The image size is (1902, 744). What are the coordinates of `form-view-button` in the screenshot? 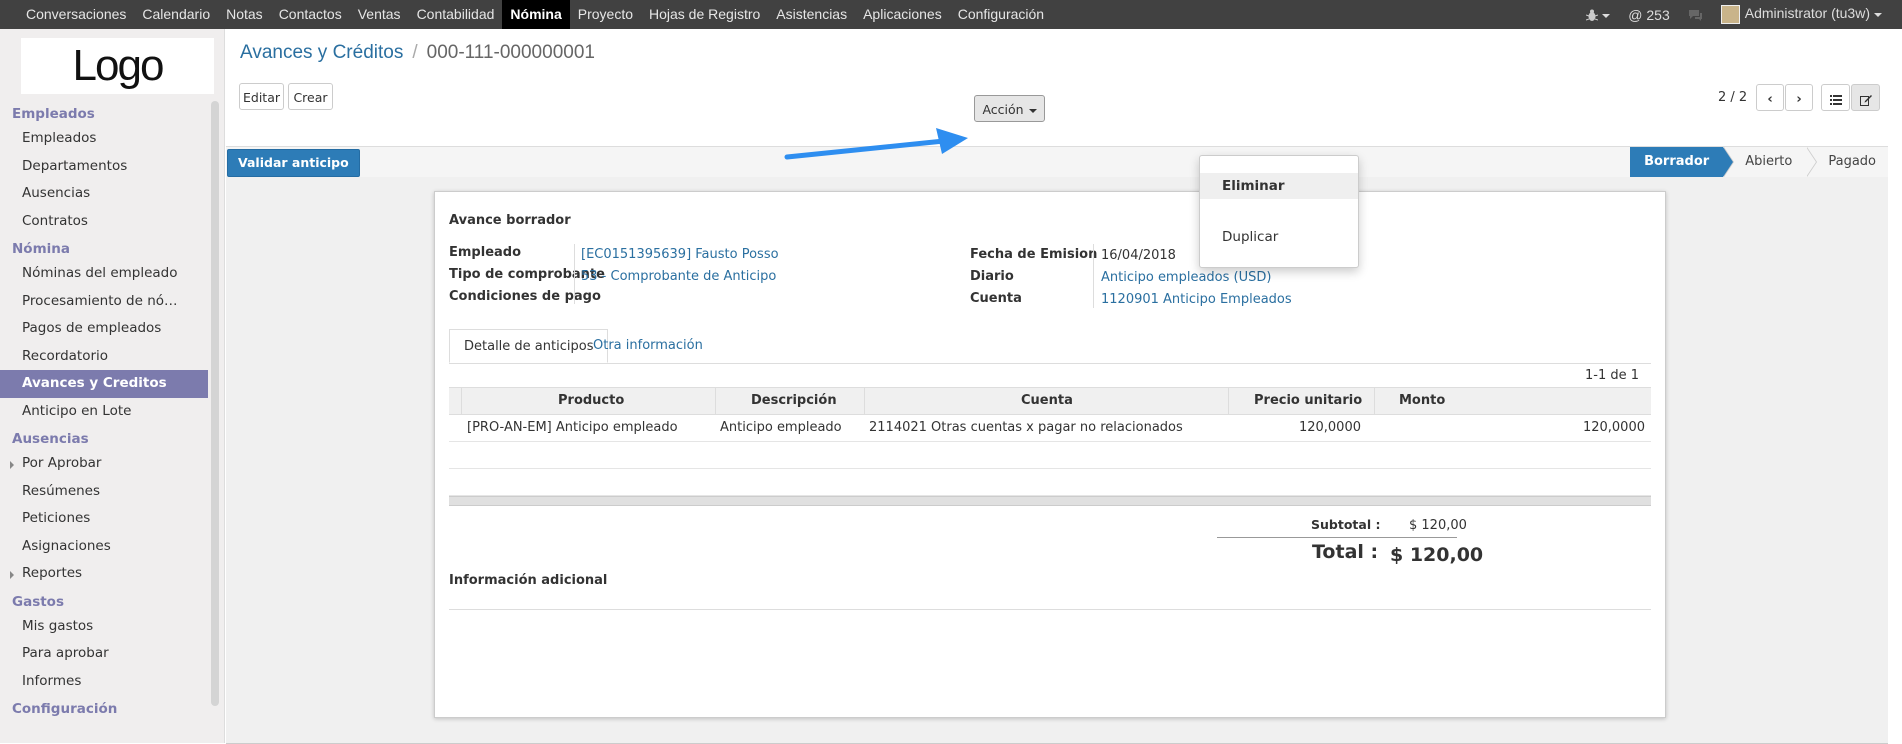 It's located at (1865, 97).